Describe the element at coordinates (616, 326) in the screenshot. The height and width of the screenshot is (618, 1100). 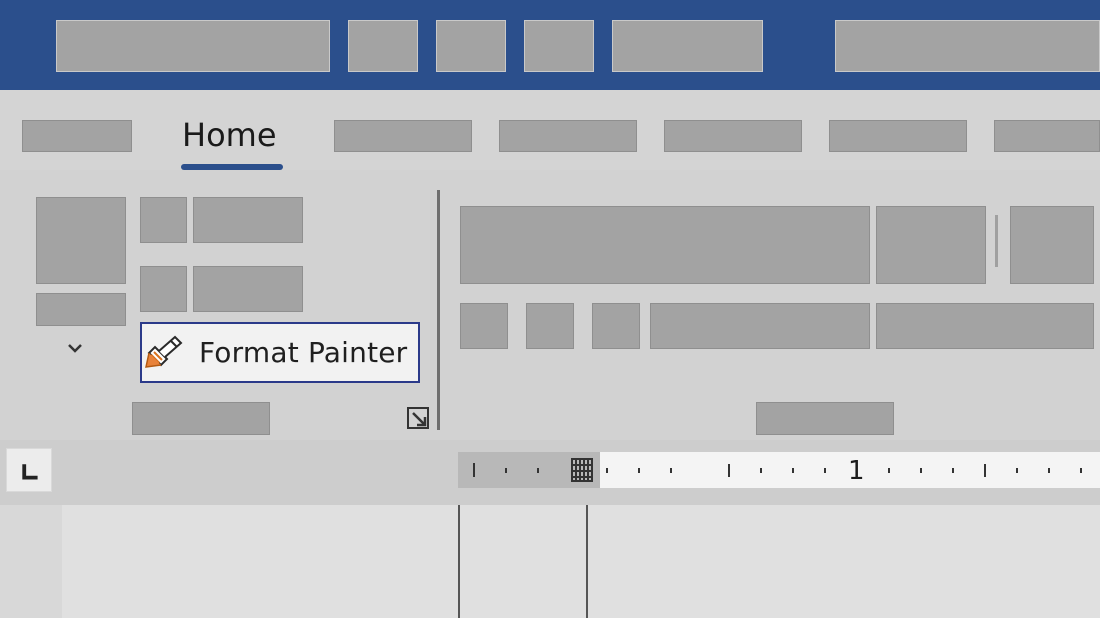
I see `underline-placeholder` at that location.